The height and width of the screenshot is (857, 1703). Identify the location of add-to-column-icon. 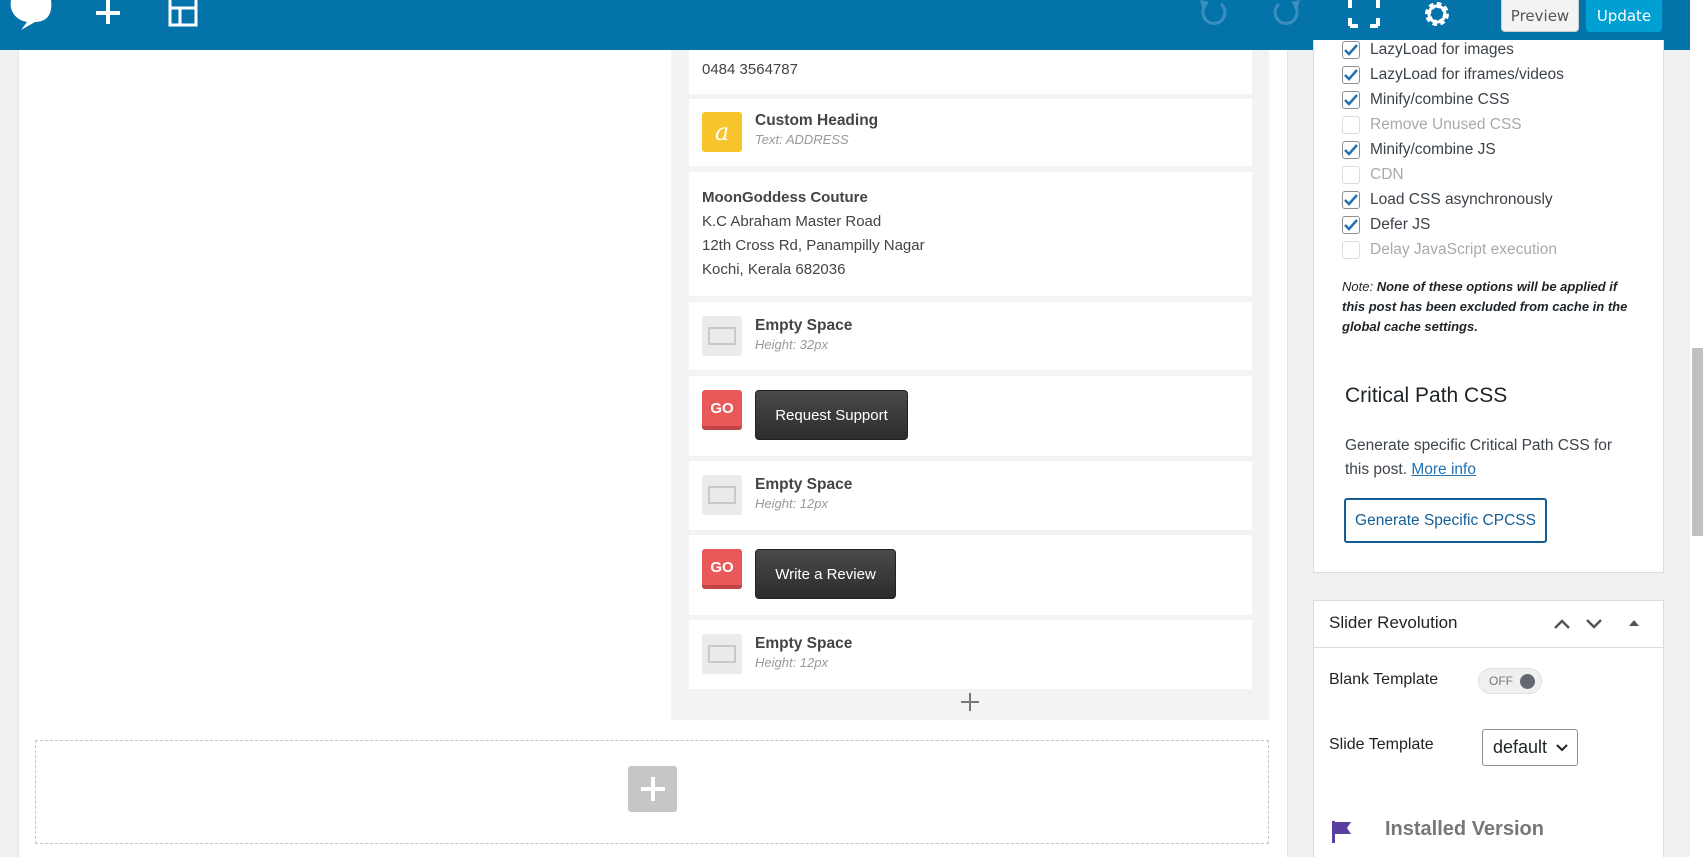
(970, 702).